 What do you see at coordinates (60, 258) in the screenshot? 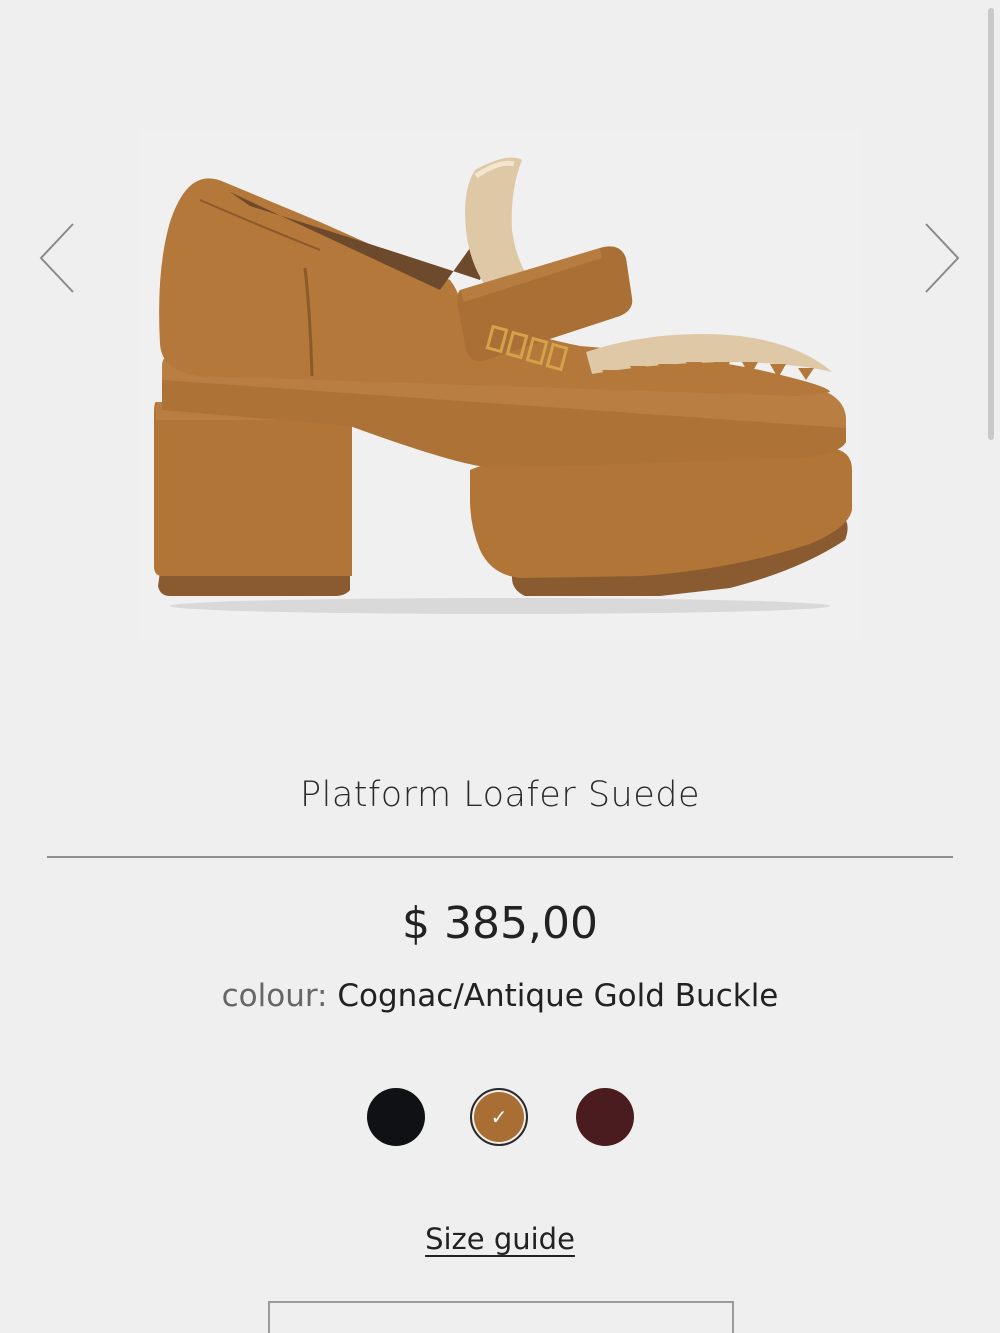
I see `chevron-left-icon` at bounding box center [60, 258].